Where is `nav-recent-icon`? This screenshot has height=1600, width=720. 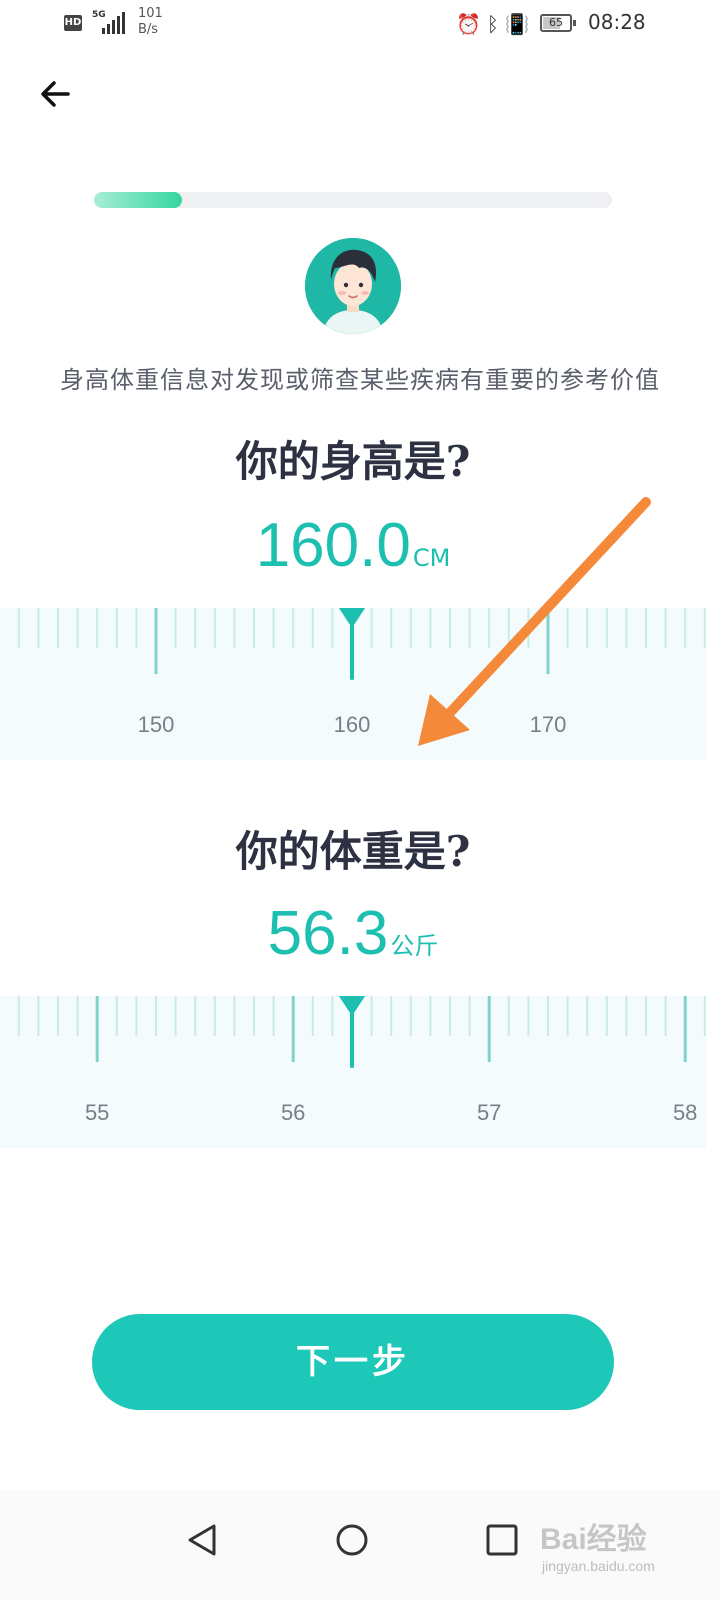
nav-recent-icon is located at coordinates (502, 1540).